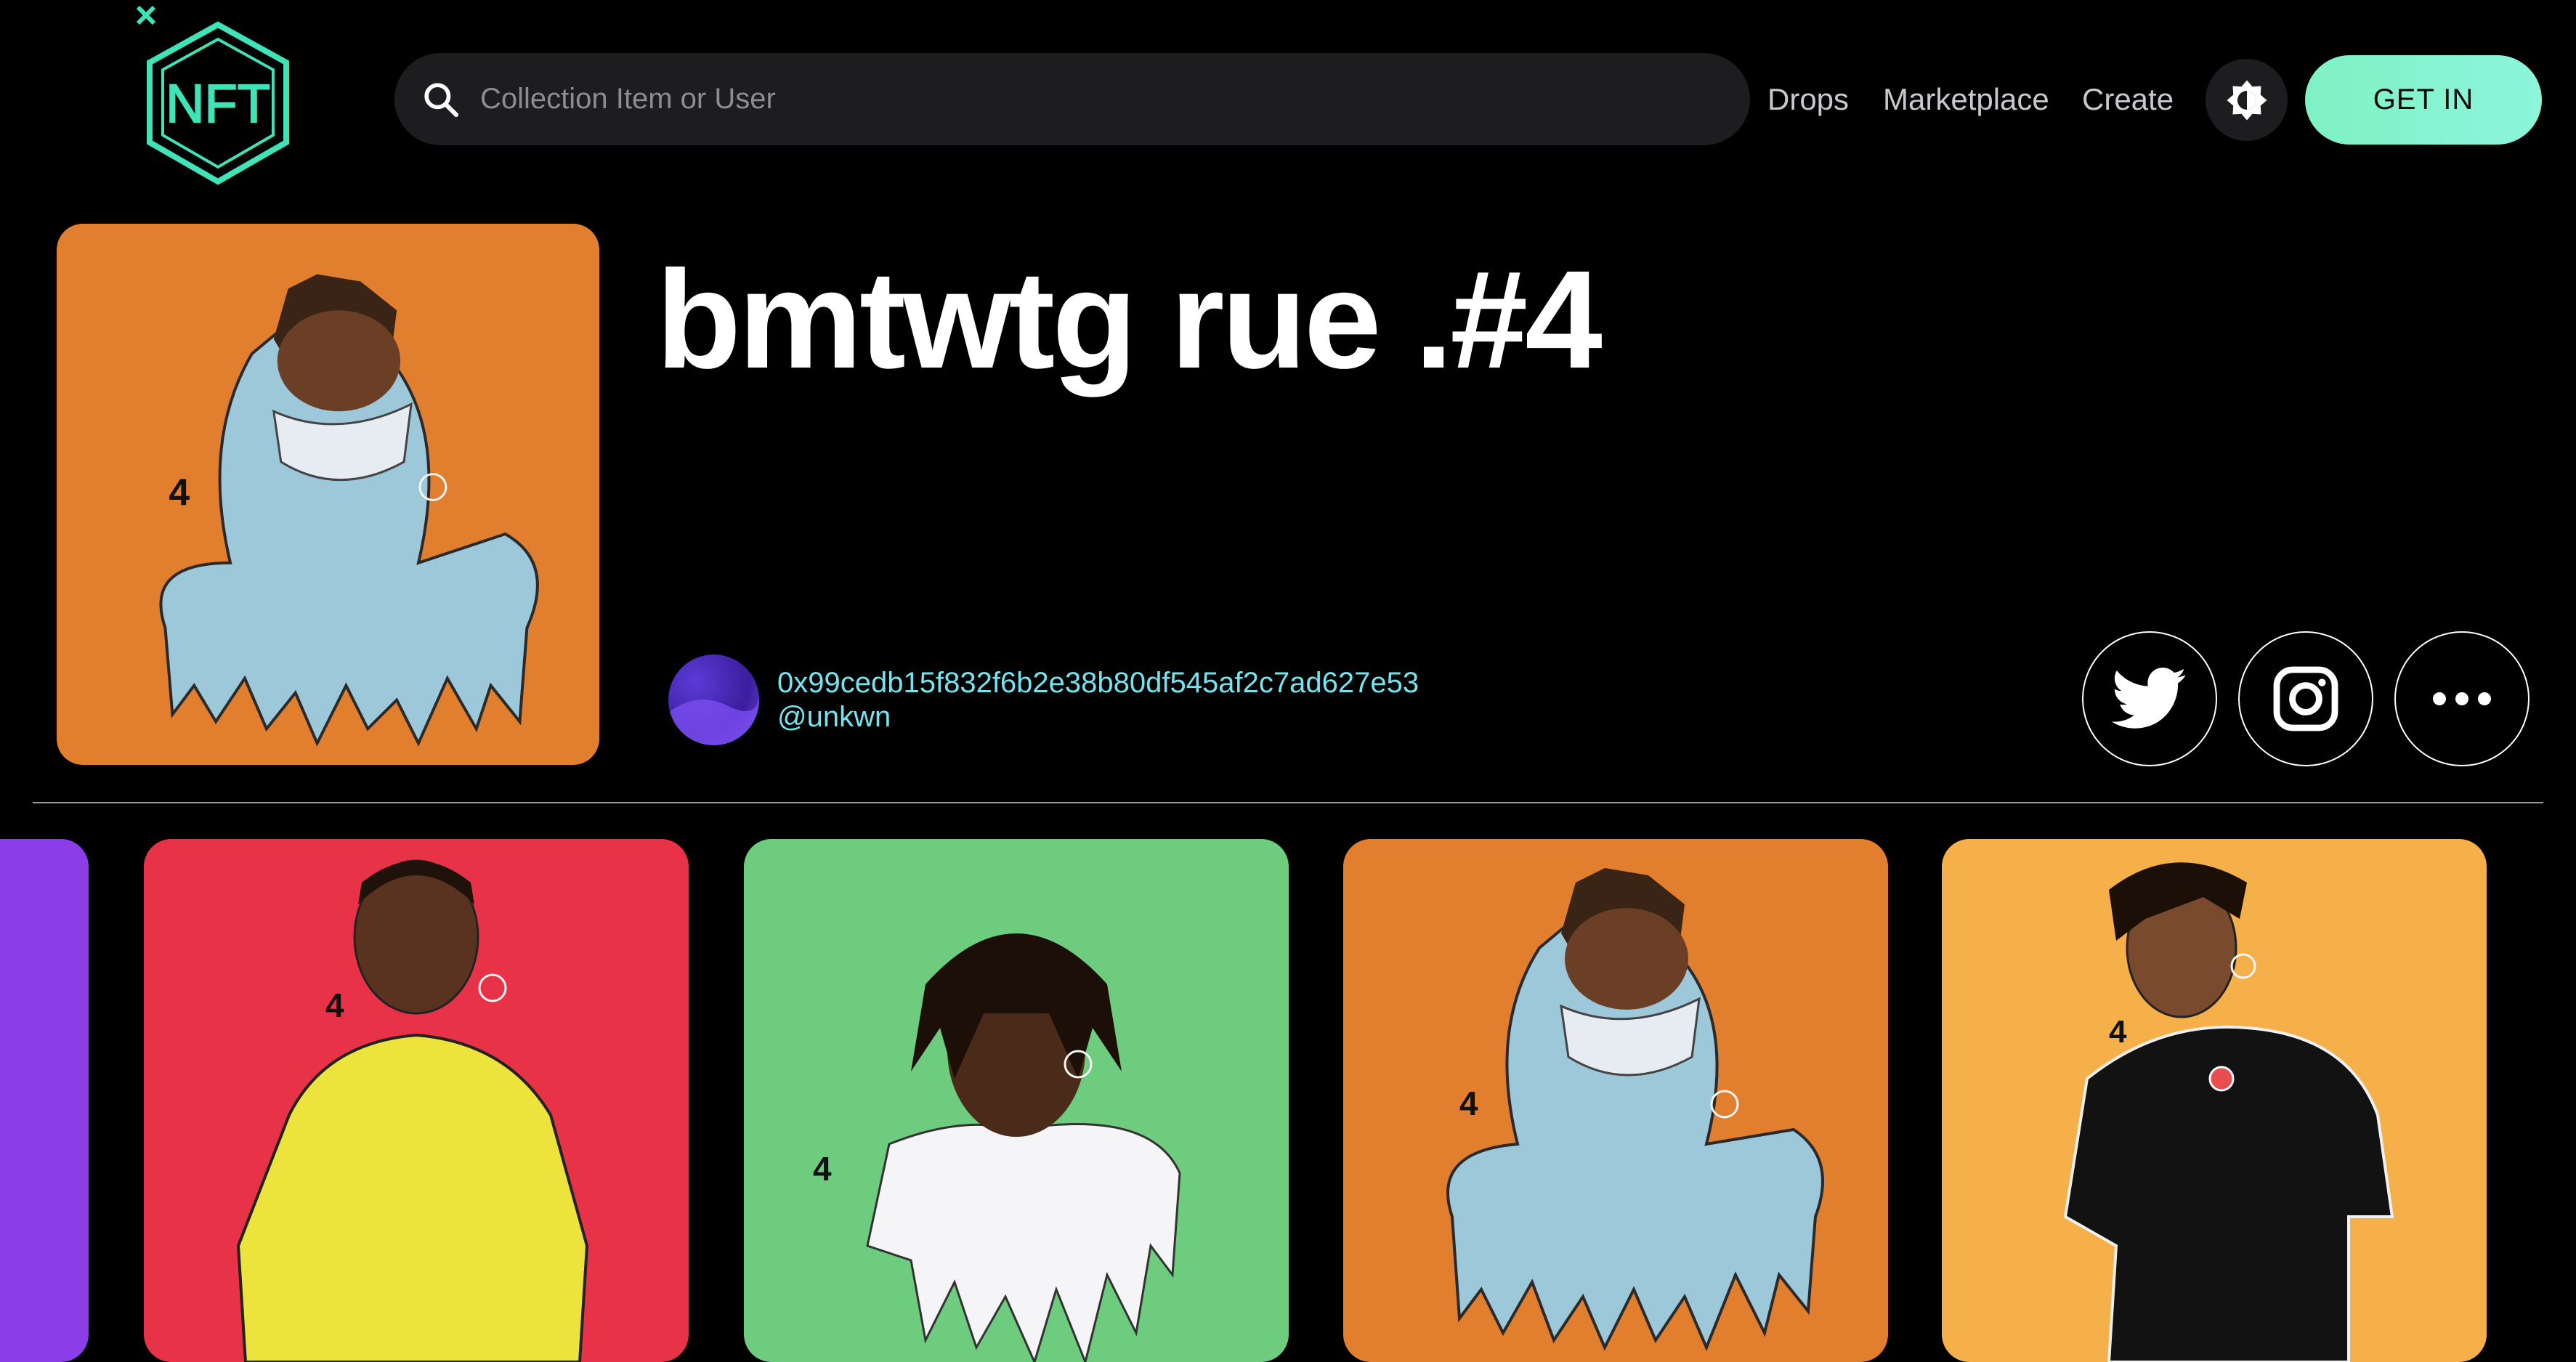 The image size is (2576, 1362). What do you see at coordinates (2214, 1100) in the screenshot?
I see `nft-card-yellow: 4` at bounding box center [2214, 1100].